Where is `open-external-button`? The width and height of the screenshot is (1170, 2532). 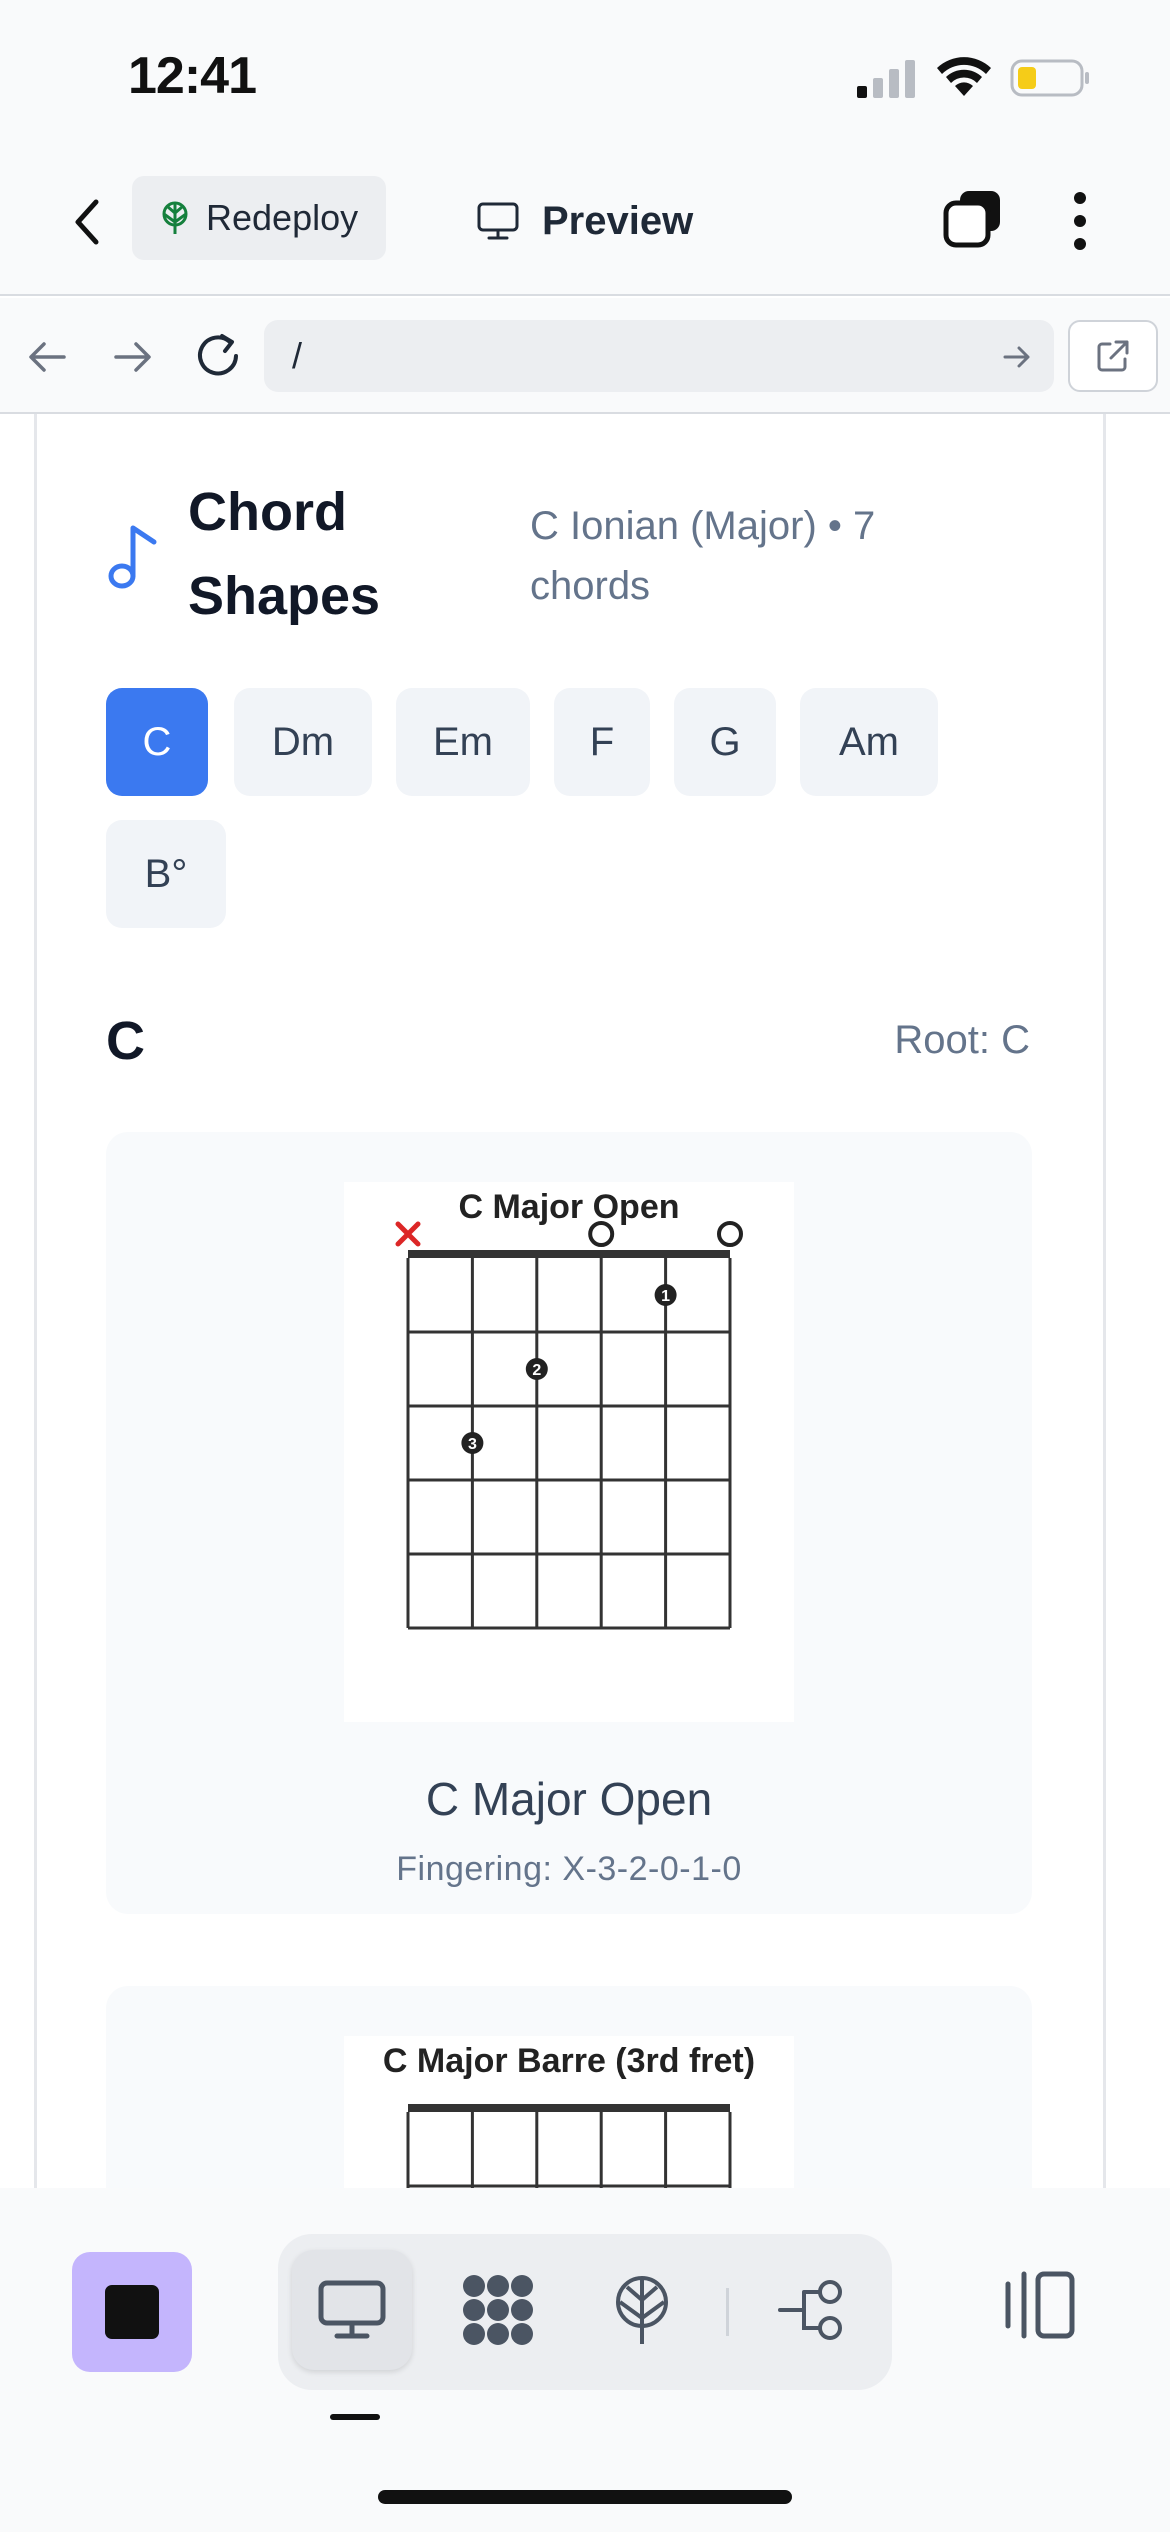 open-external-button is located at coordinates (1113, 356).